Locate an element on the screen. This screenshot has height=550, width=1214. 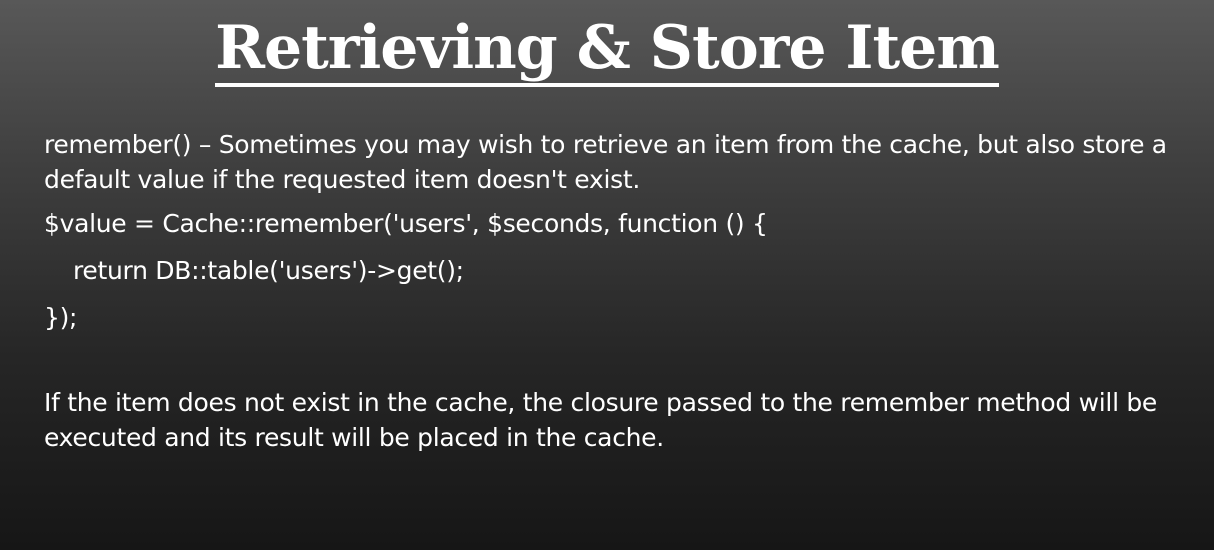
slide-title: Retrieving & Store Item is located at coordinates (607, 48).